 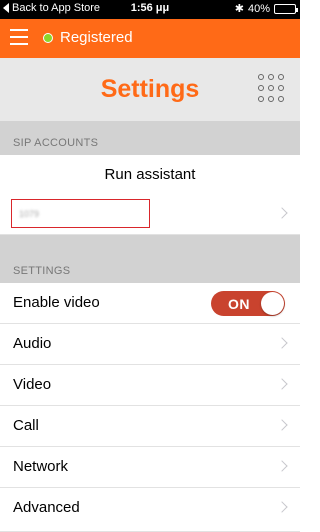 I want to click on settings-item-label: Advanced, so click(x=46, y=507).